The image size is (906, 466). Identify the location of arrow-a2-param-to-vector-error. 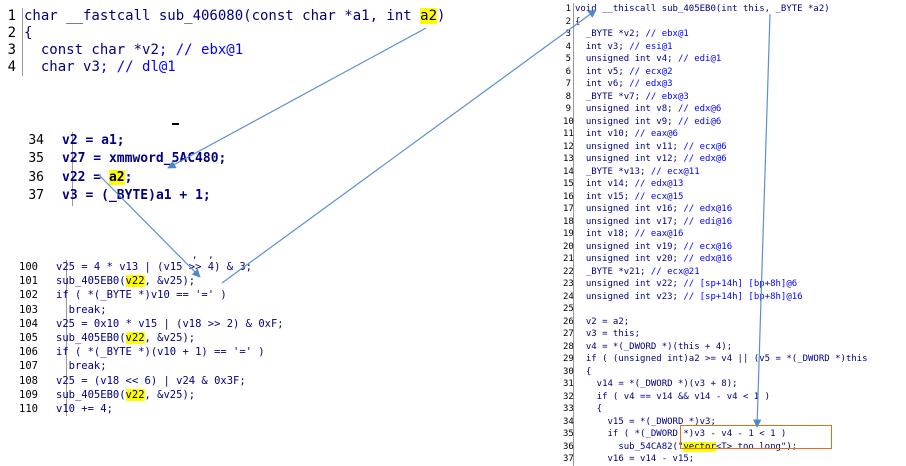
(762, 220).